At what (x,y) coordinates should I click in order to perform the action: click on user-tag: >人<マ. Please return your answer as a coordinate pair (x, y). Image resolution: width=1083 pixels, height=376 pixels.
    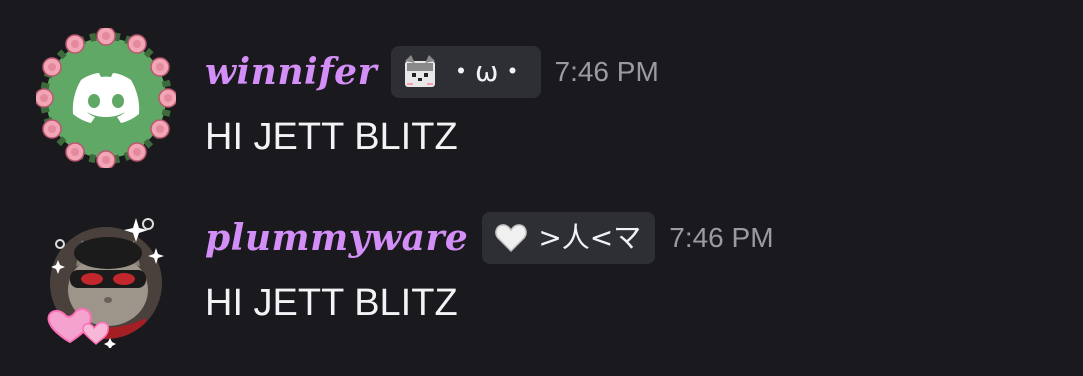
    Looking at the image, I should click on (569, 238).